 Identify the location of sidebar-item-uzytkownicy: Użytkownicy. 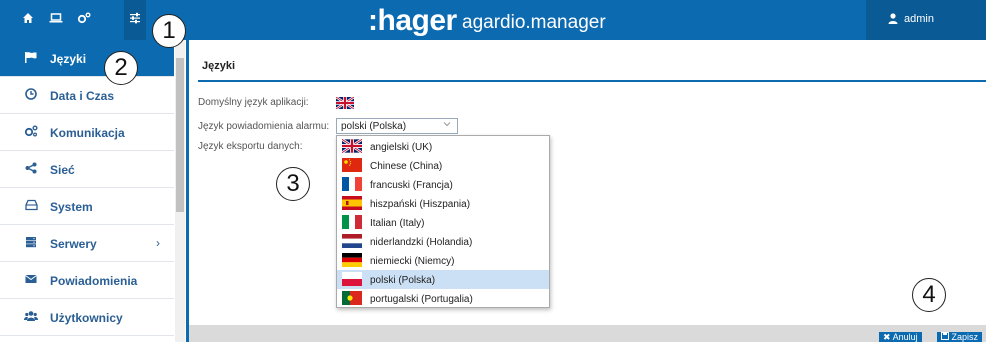
(87, 317).